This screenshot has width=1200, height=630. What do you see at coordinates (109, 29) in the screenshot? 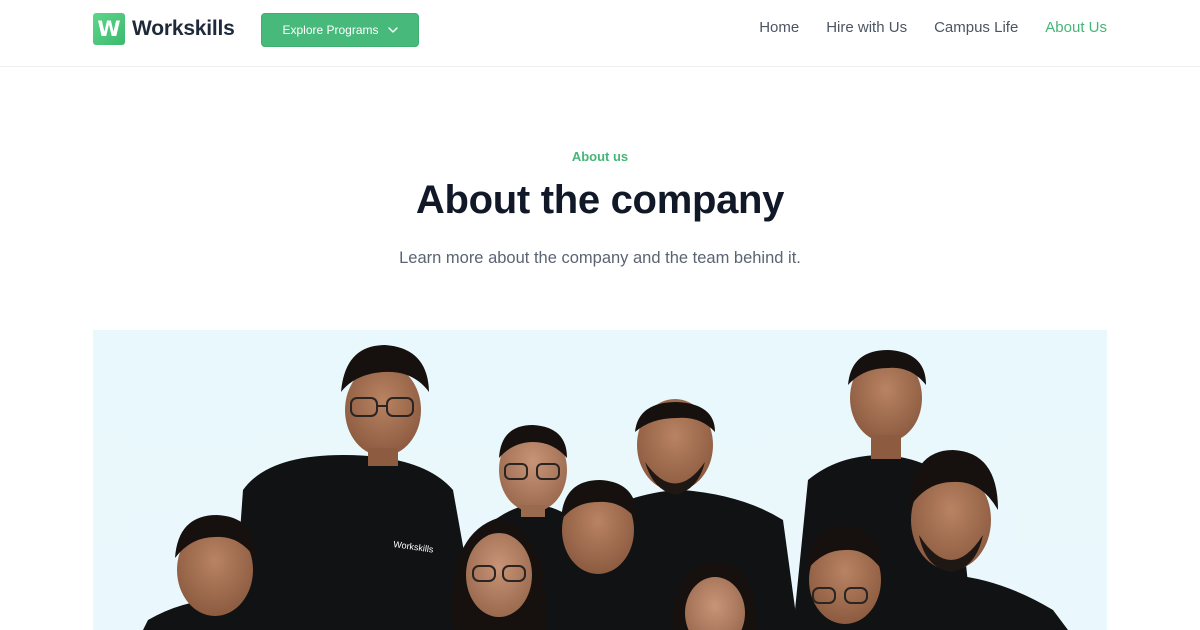
I see `logo-mark-icon: W` at bounding box center [109, 29].